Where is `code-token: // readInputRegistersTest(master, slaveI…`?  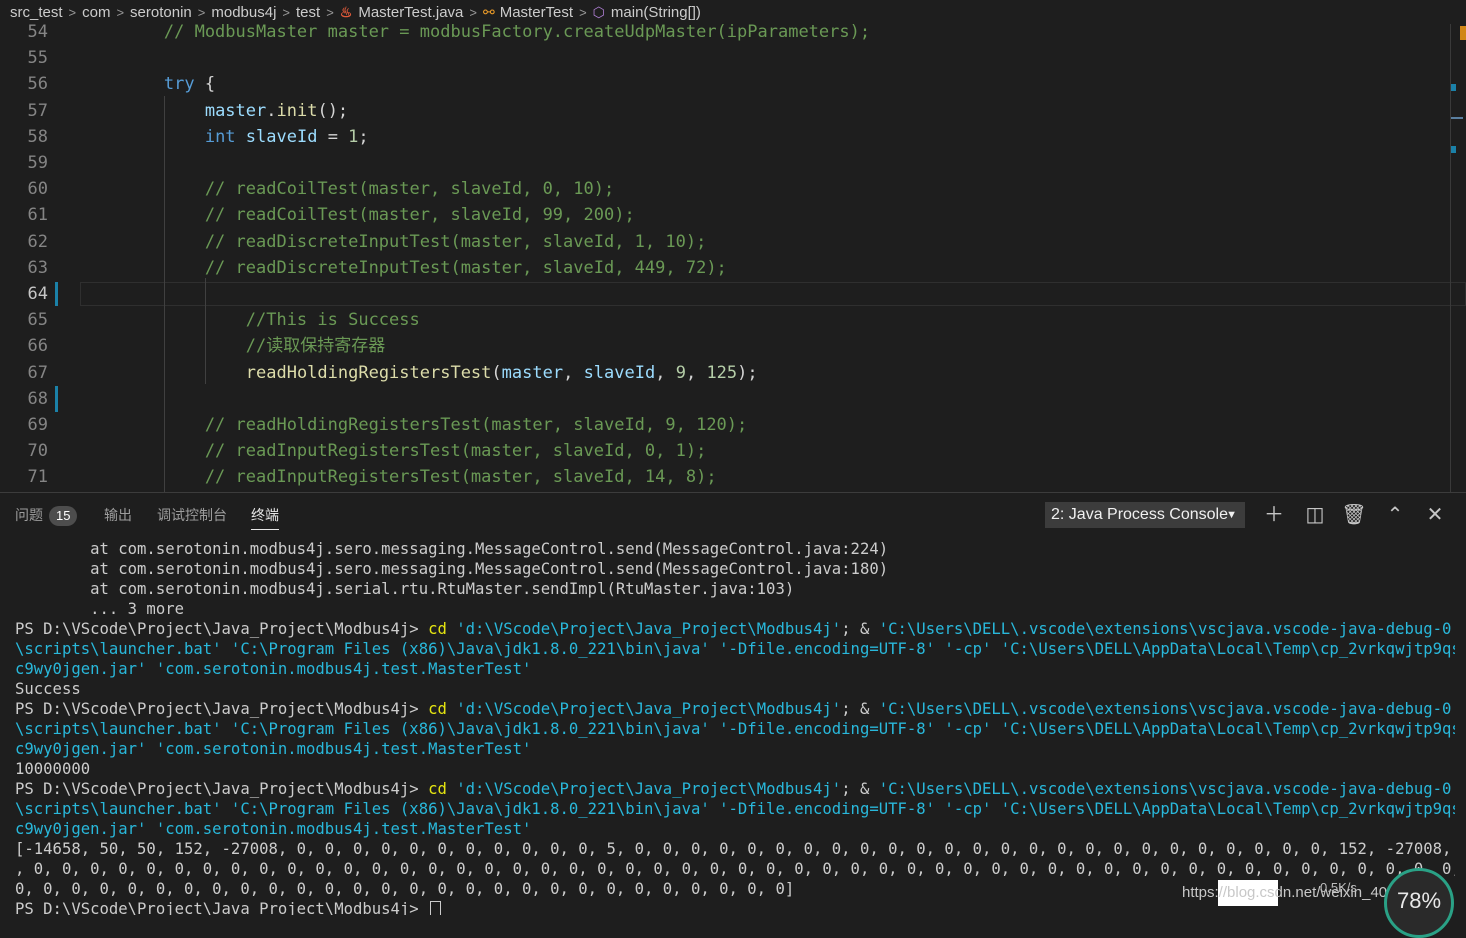 code-token: // readInputRegistersTest(master, slaveI… is located at coordinates (399, 477).